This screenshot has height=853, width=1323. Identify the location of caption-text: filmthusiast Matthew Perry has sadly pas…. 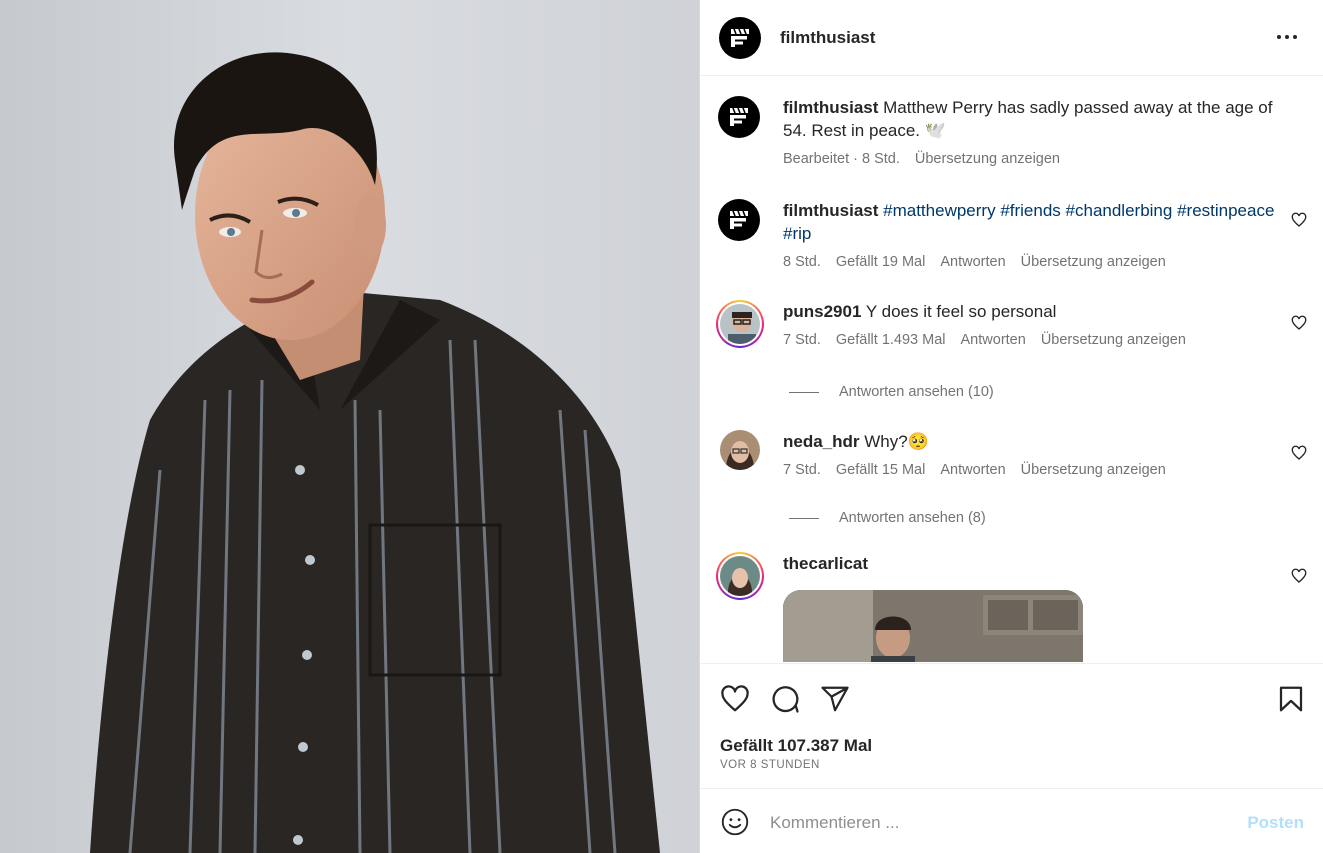
(1033, 119).